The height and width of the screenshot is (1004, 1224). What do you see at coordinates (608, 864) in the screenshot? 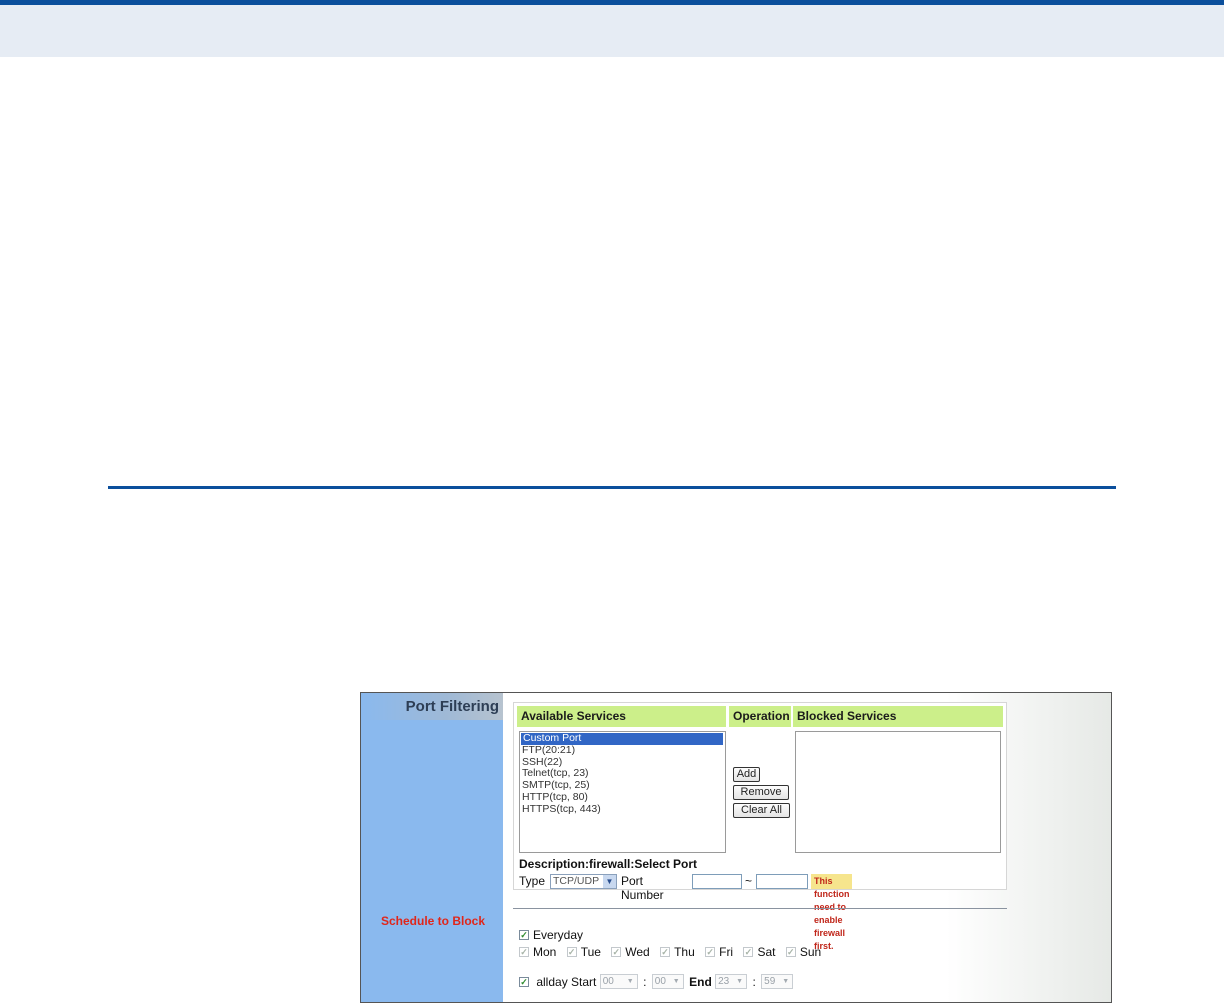
I see `description-text: Description:firewall:Select Port` at bounding box center [608, 864].